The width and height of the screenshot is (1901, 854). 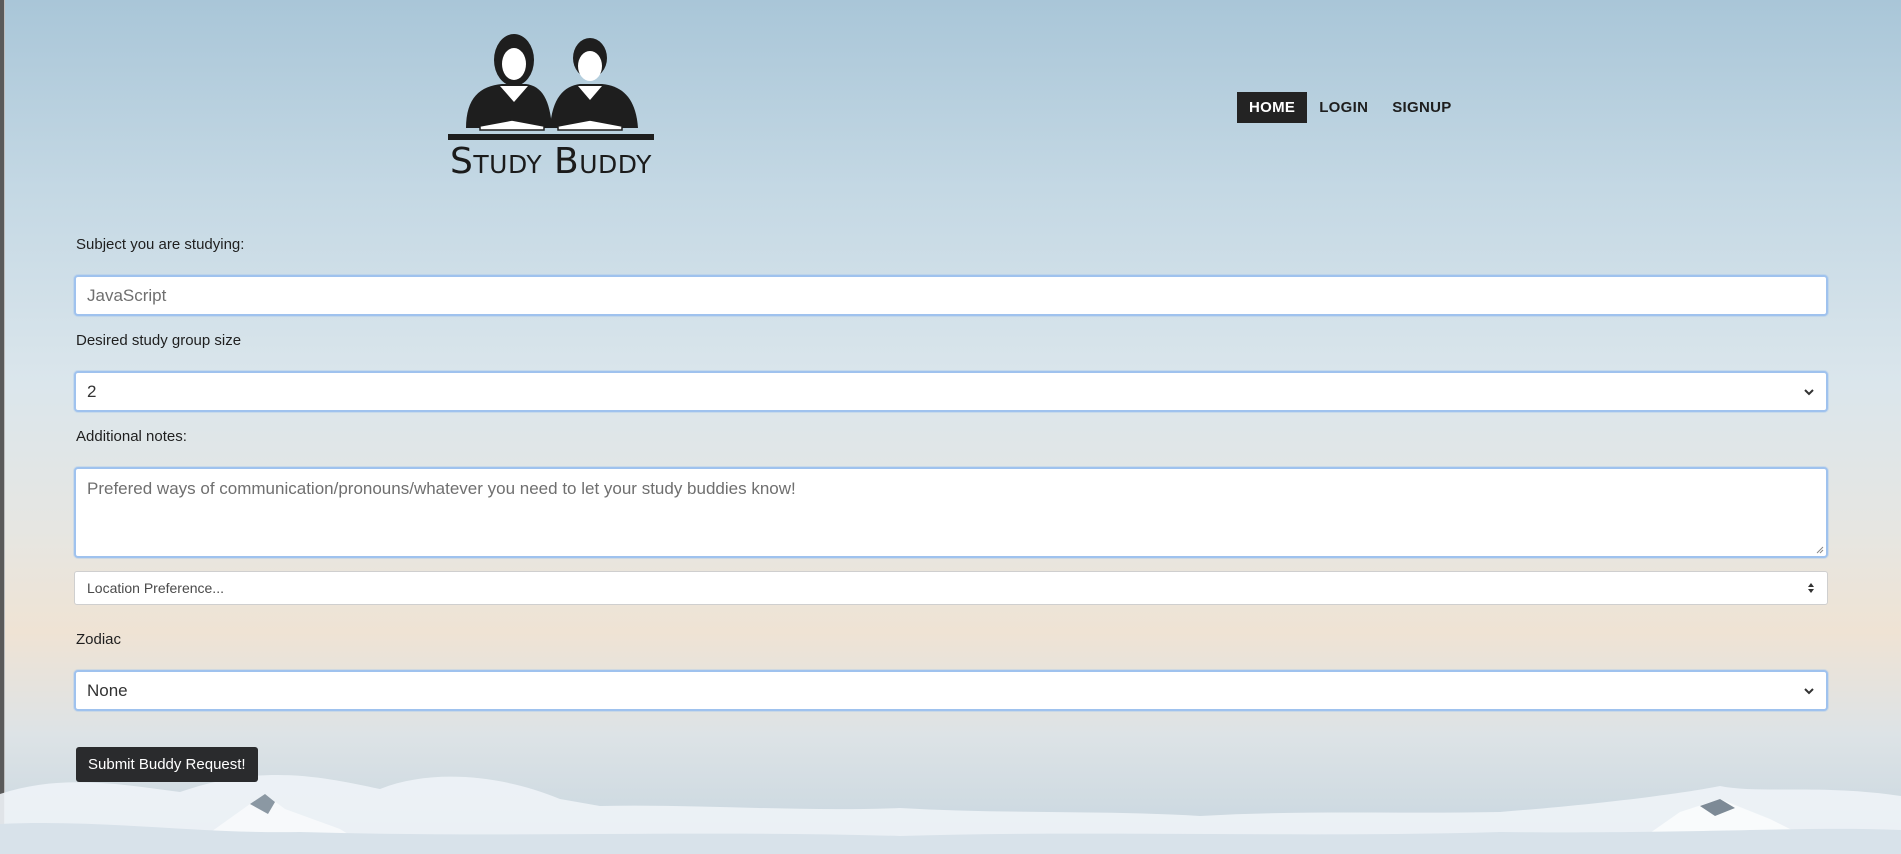 I want to click on window-edge, so click(x=2, y=427).